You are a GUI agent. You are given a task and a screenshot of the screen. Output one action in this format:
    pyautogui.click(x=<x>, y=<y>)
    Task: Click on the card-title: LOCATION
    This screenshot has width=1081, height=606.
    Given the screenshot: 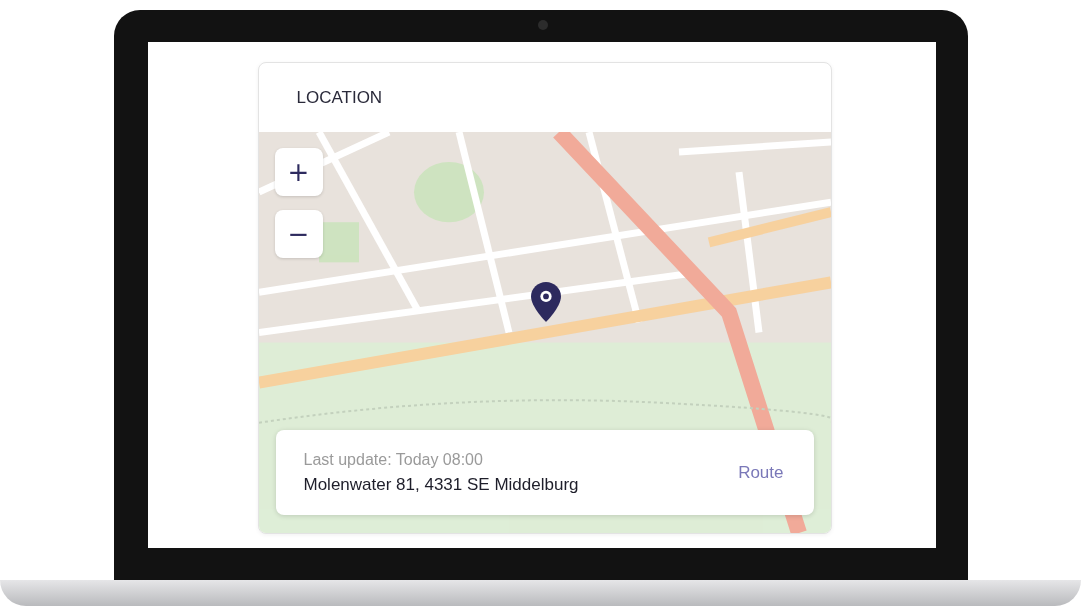 What is the action you would take?
    pyautogui.click(x=339, y=97)
    